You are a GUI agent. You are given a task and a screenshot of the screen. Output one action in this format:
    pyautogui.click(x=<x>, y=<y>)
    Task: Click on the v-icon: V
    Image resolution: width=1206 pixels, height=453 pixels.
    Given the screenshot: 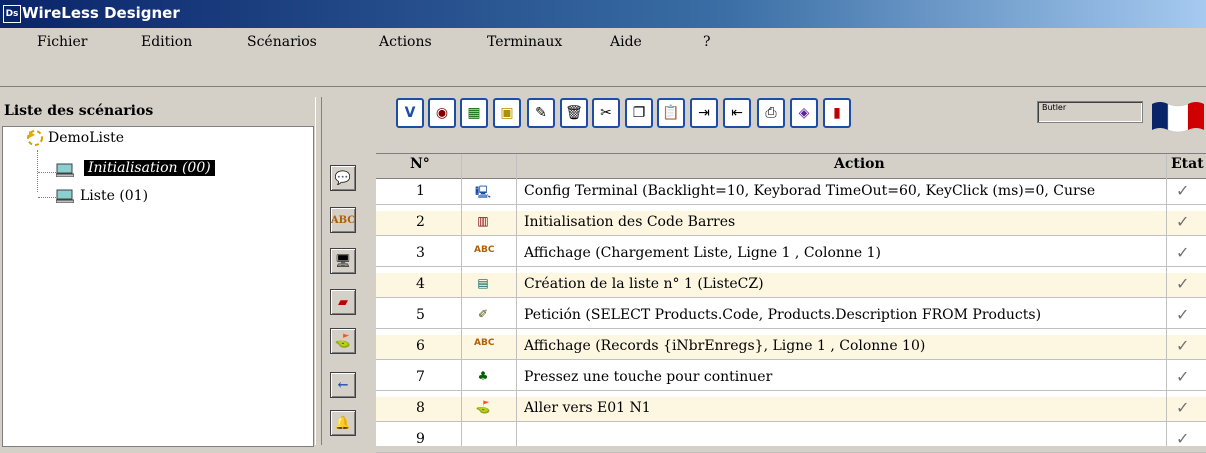 What is the action you would take?
    pyautogui.click(x=410, y=113)
    